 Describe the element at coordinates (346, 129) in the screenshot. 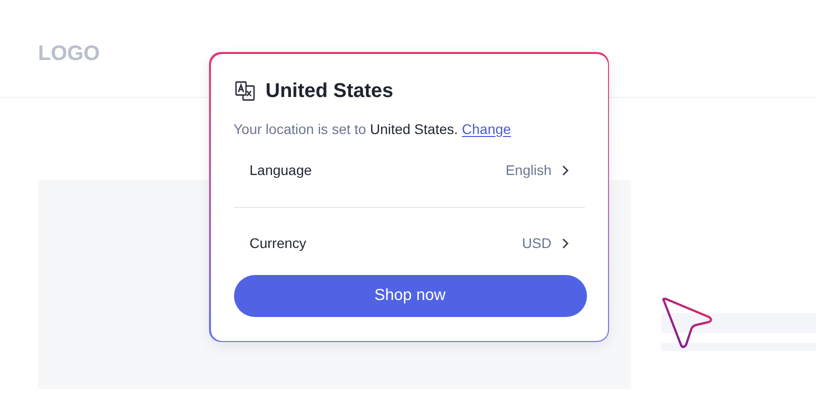

I see `location-text: Your location is set to United States.` at that location.